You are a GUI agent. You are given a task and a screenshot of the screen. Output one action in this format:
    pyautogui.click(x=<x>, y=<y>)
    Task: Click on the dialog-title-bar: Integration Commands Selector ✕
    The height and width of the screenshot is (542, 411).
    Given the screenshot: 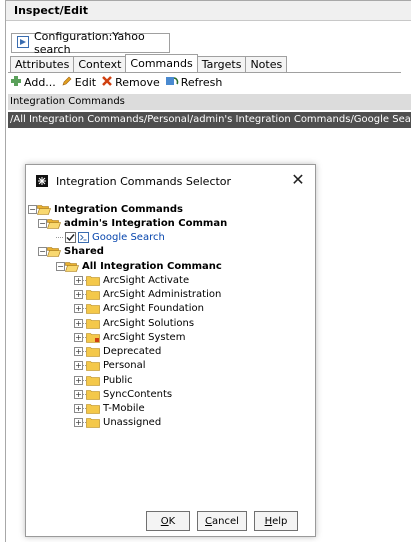 What is the action you would take?
    pyautogui.click(x=170, y=181)
    